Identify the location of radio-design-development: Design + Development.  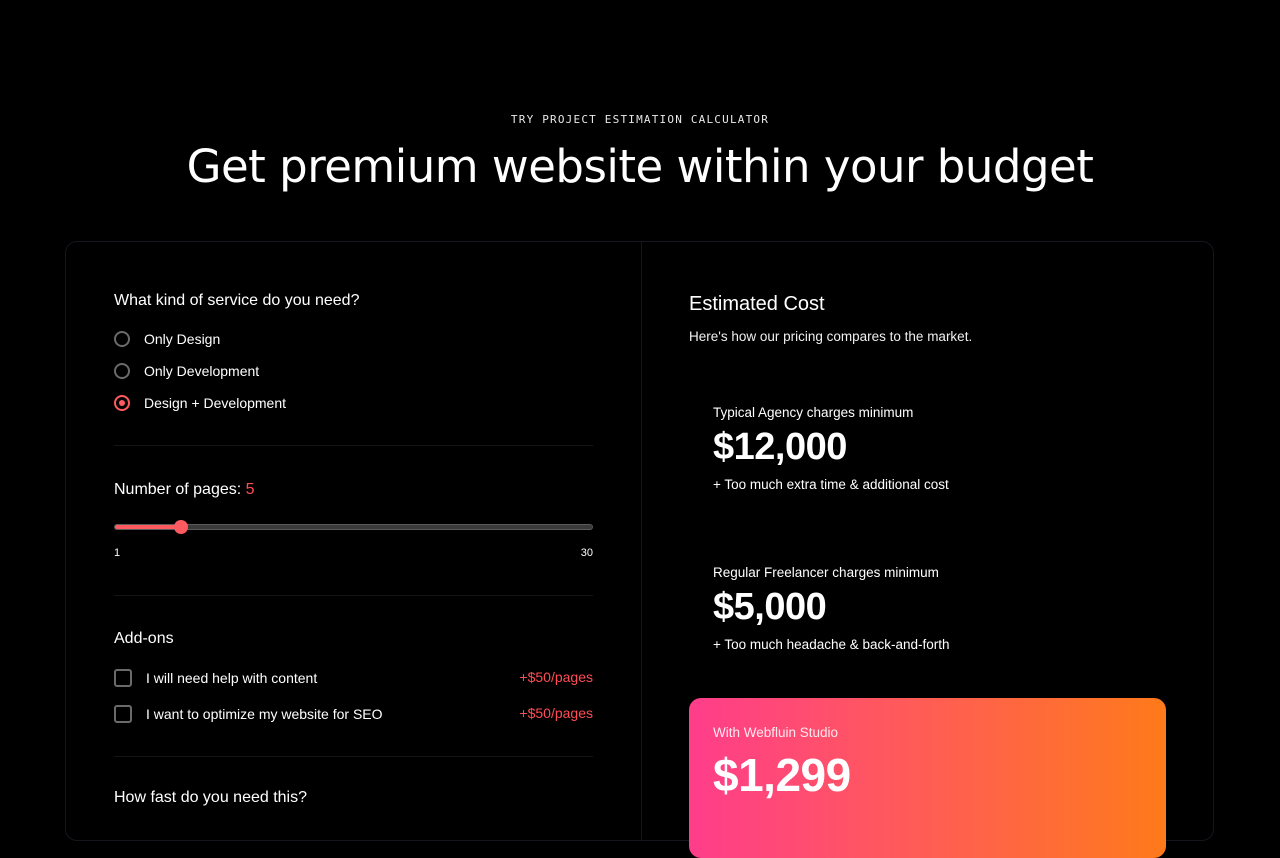
(200, 403).